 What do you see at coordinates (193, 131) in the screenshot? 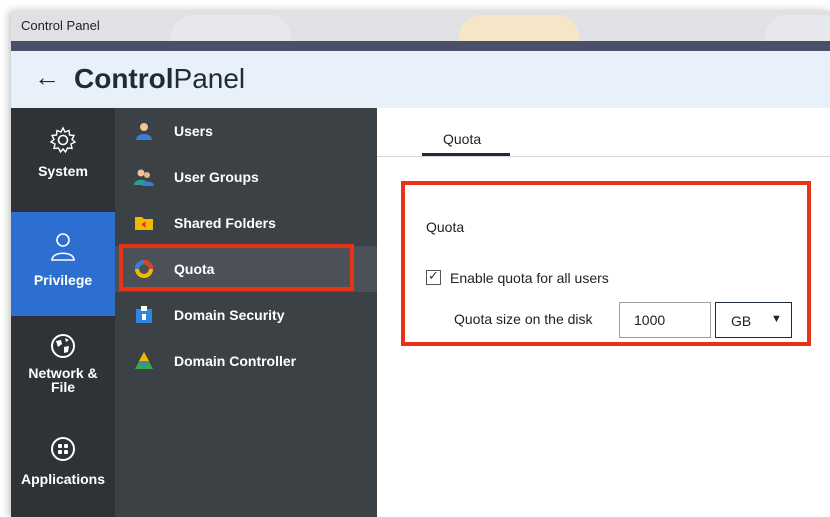
I see `menu-item-label: Users` at bounding box center [193, 131].